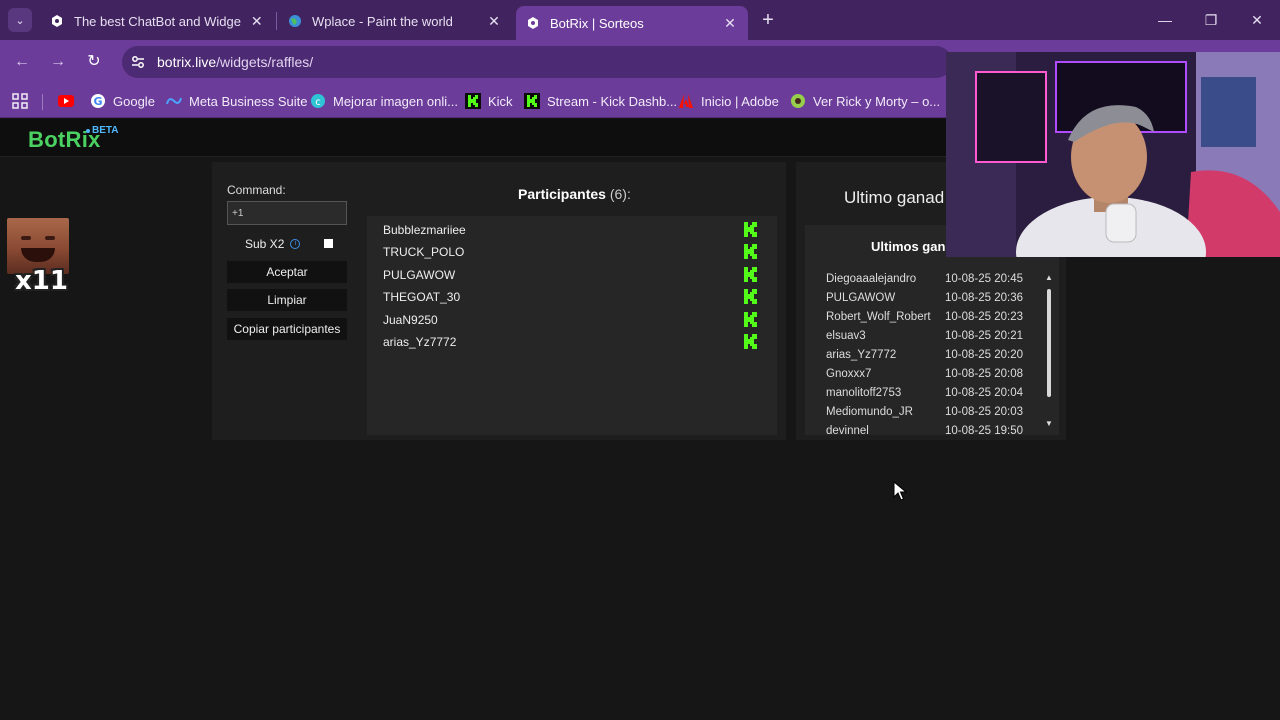 The image size is (1280, 720). What do you see at coordinates (38, 257) in the screenshot?
I see `emote-image: x11` at bounding box center [38, 257].